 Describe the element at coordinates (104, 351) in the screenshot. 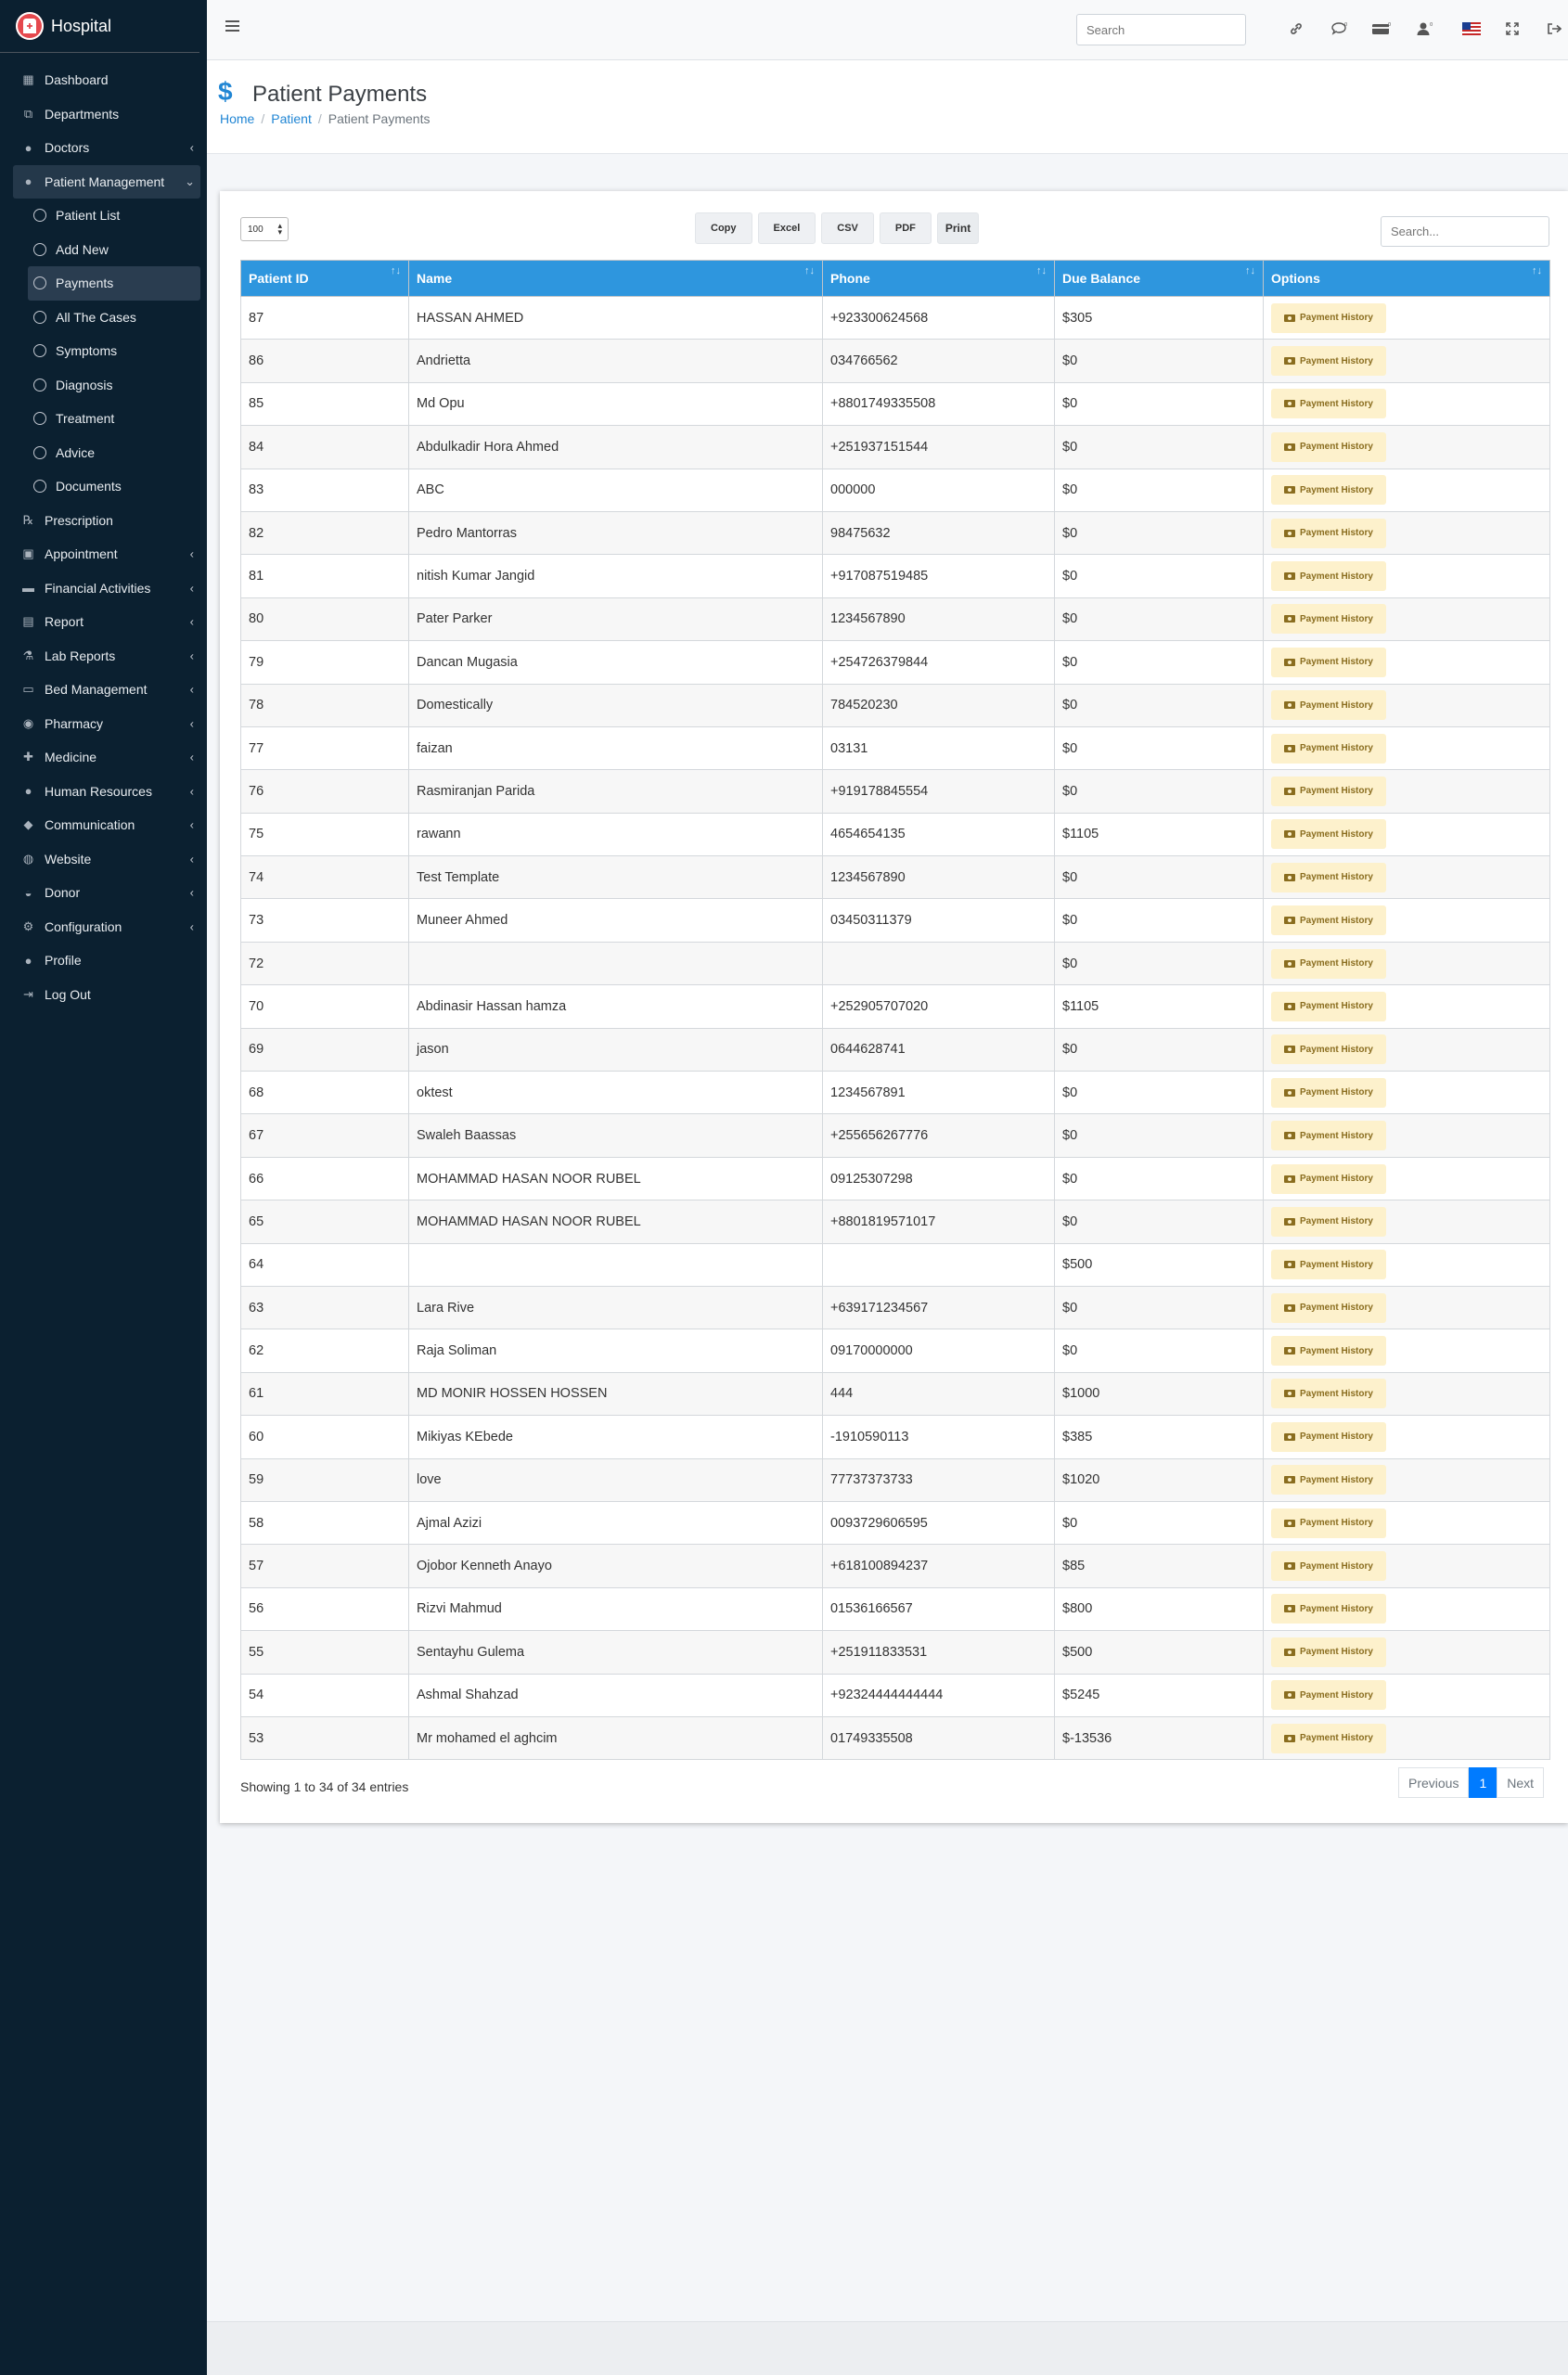

I see `sidebar-item-symptoms: Symptoms` at that location.